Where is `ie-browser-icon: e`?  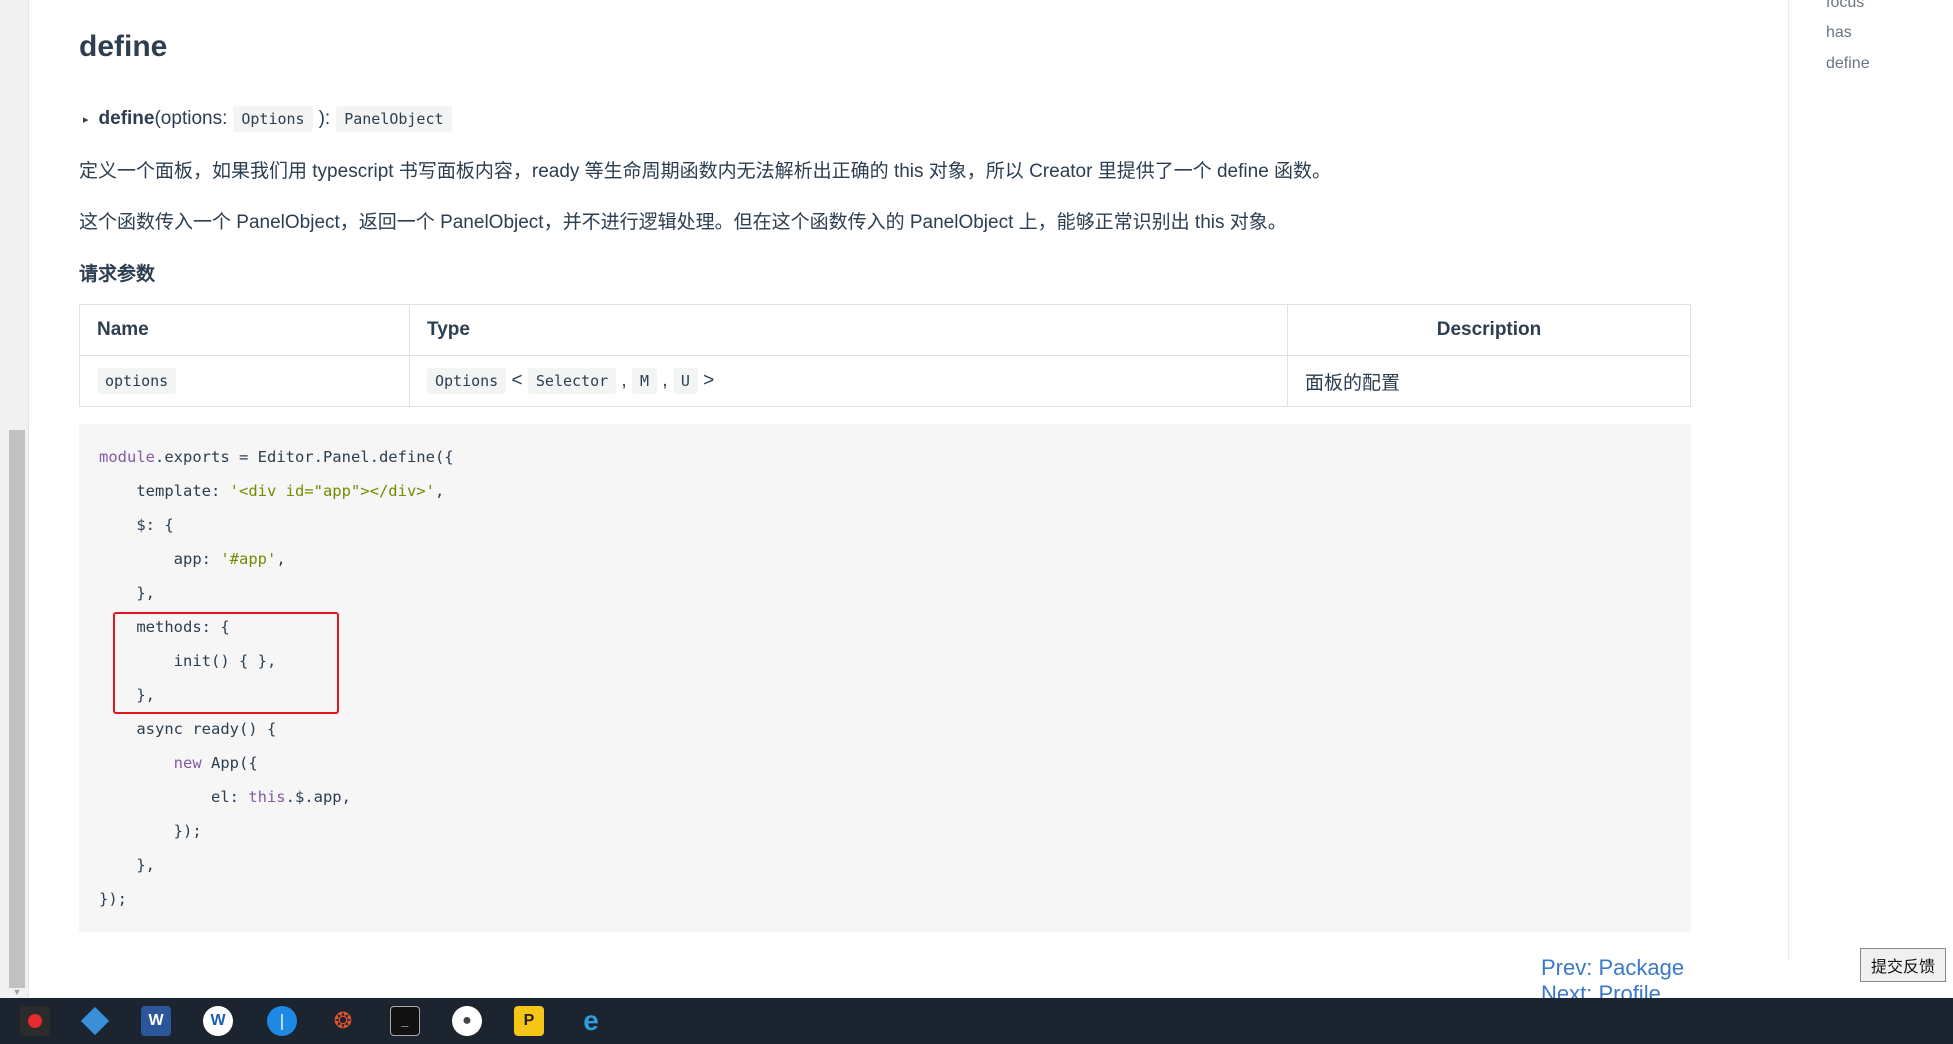 ie-browser-icon: e is located at coordinates (591, 1020).